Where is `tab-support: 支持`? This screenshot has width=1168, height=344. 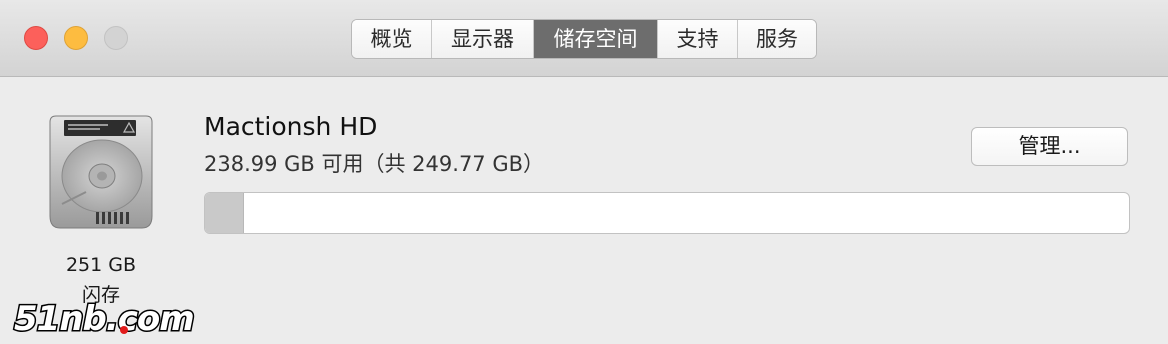 tab-support: 支持 is located at coordinates (698, 39).